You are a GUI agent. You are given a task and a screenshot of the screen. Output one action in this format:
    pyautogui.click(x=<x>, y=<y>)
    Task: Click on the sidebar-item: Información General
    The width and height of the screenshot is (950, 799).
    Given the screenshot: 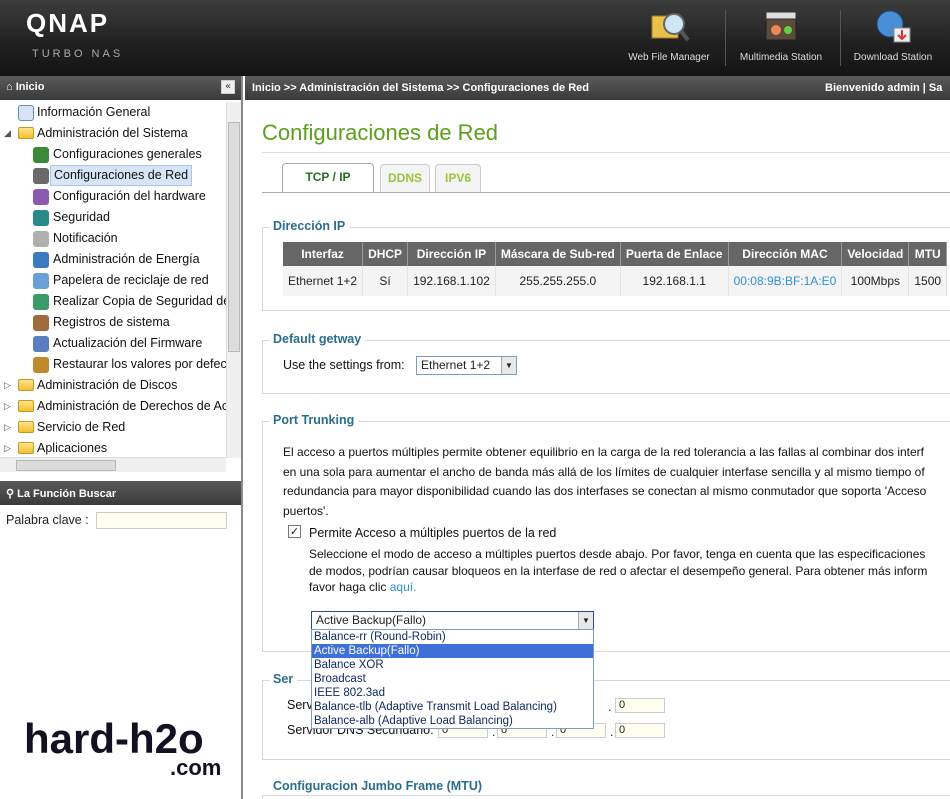 What is the action you would take?
    pyautogui.click(x=113, y=112)
    